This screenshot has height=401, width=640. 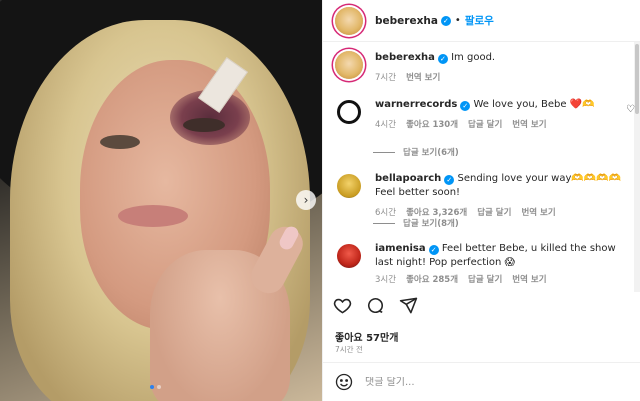 I want to click on post-time: 7시간 전, so click(x=349, y=349).